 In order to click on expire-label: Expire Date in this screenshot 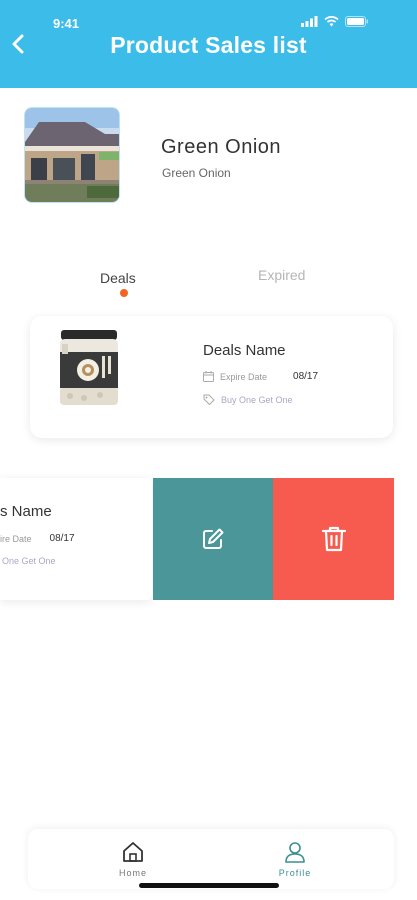, I will do `click(244, 376)`.